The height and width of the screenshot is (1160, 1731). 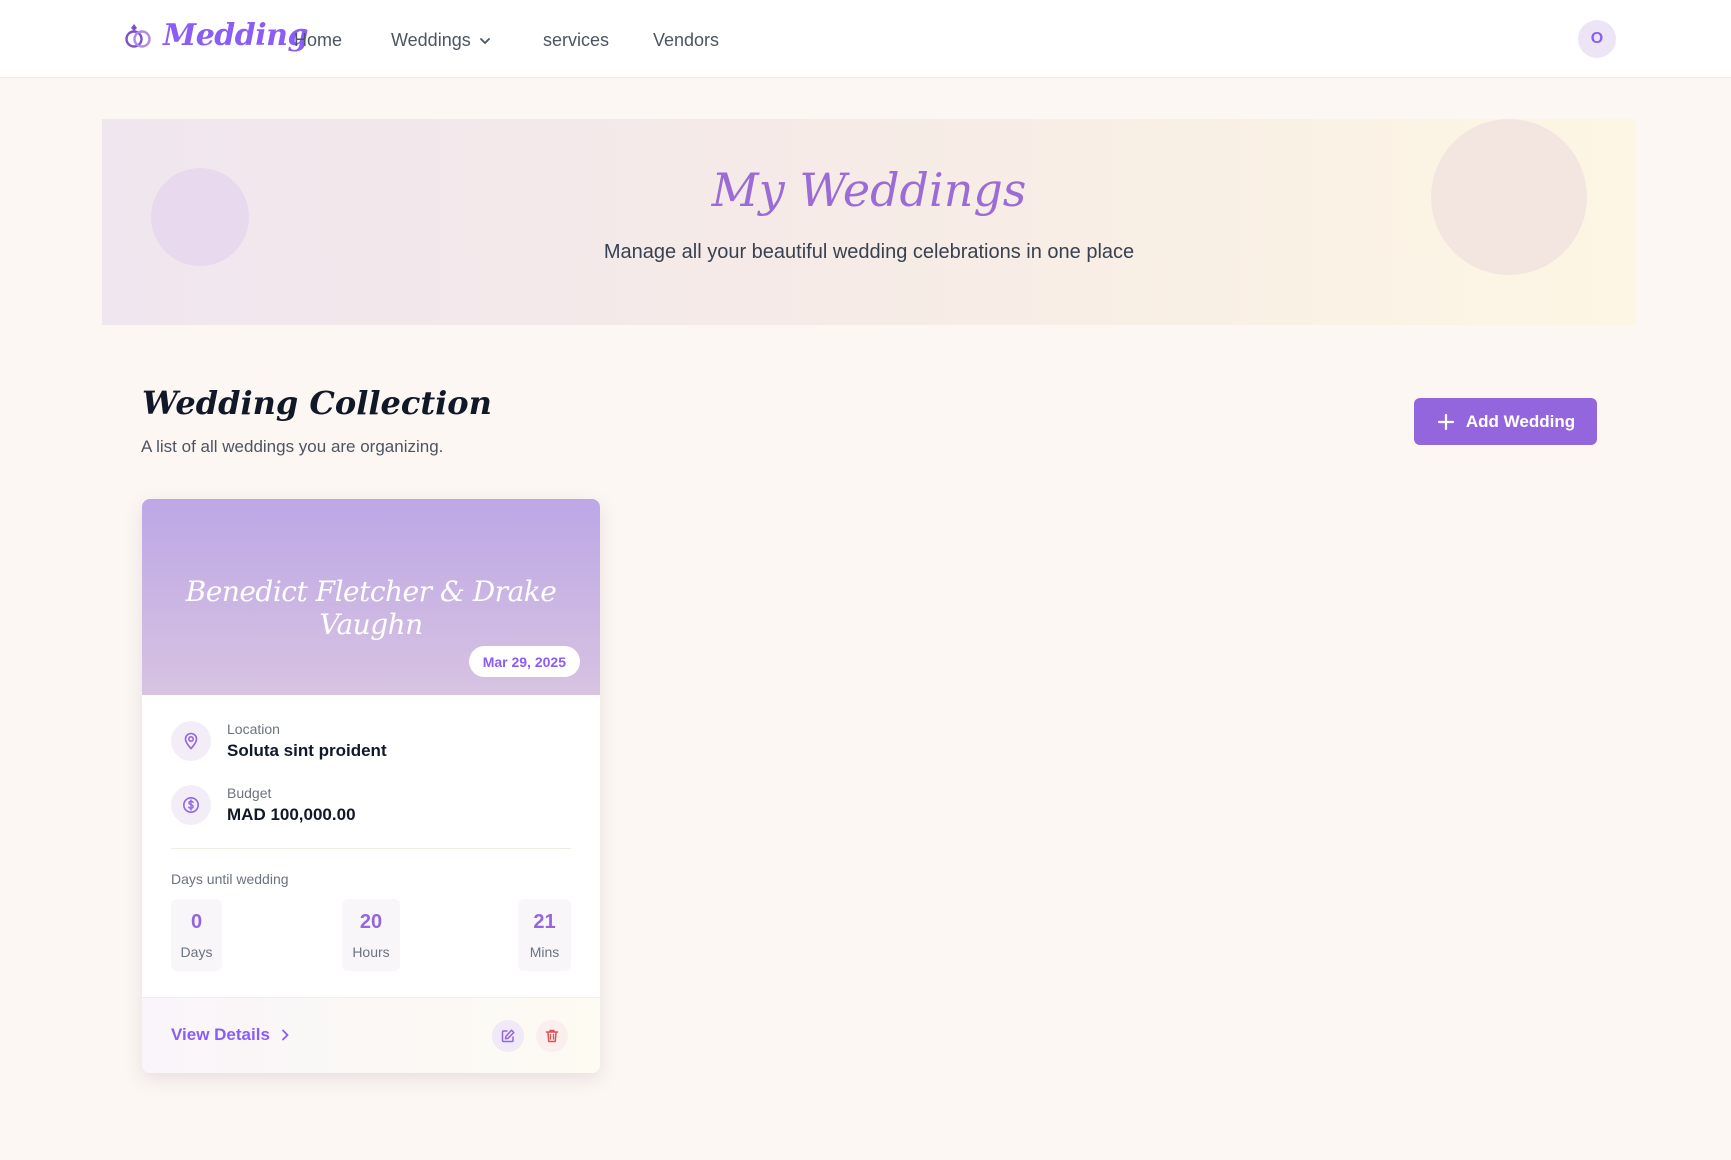 What do you see at coordinates (138, 35) in the screenshot?
I see `rings-icon` at bounding box center [138, 35].